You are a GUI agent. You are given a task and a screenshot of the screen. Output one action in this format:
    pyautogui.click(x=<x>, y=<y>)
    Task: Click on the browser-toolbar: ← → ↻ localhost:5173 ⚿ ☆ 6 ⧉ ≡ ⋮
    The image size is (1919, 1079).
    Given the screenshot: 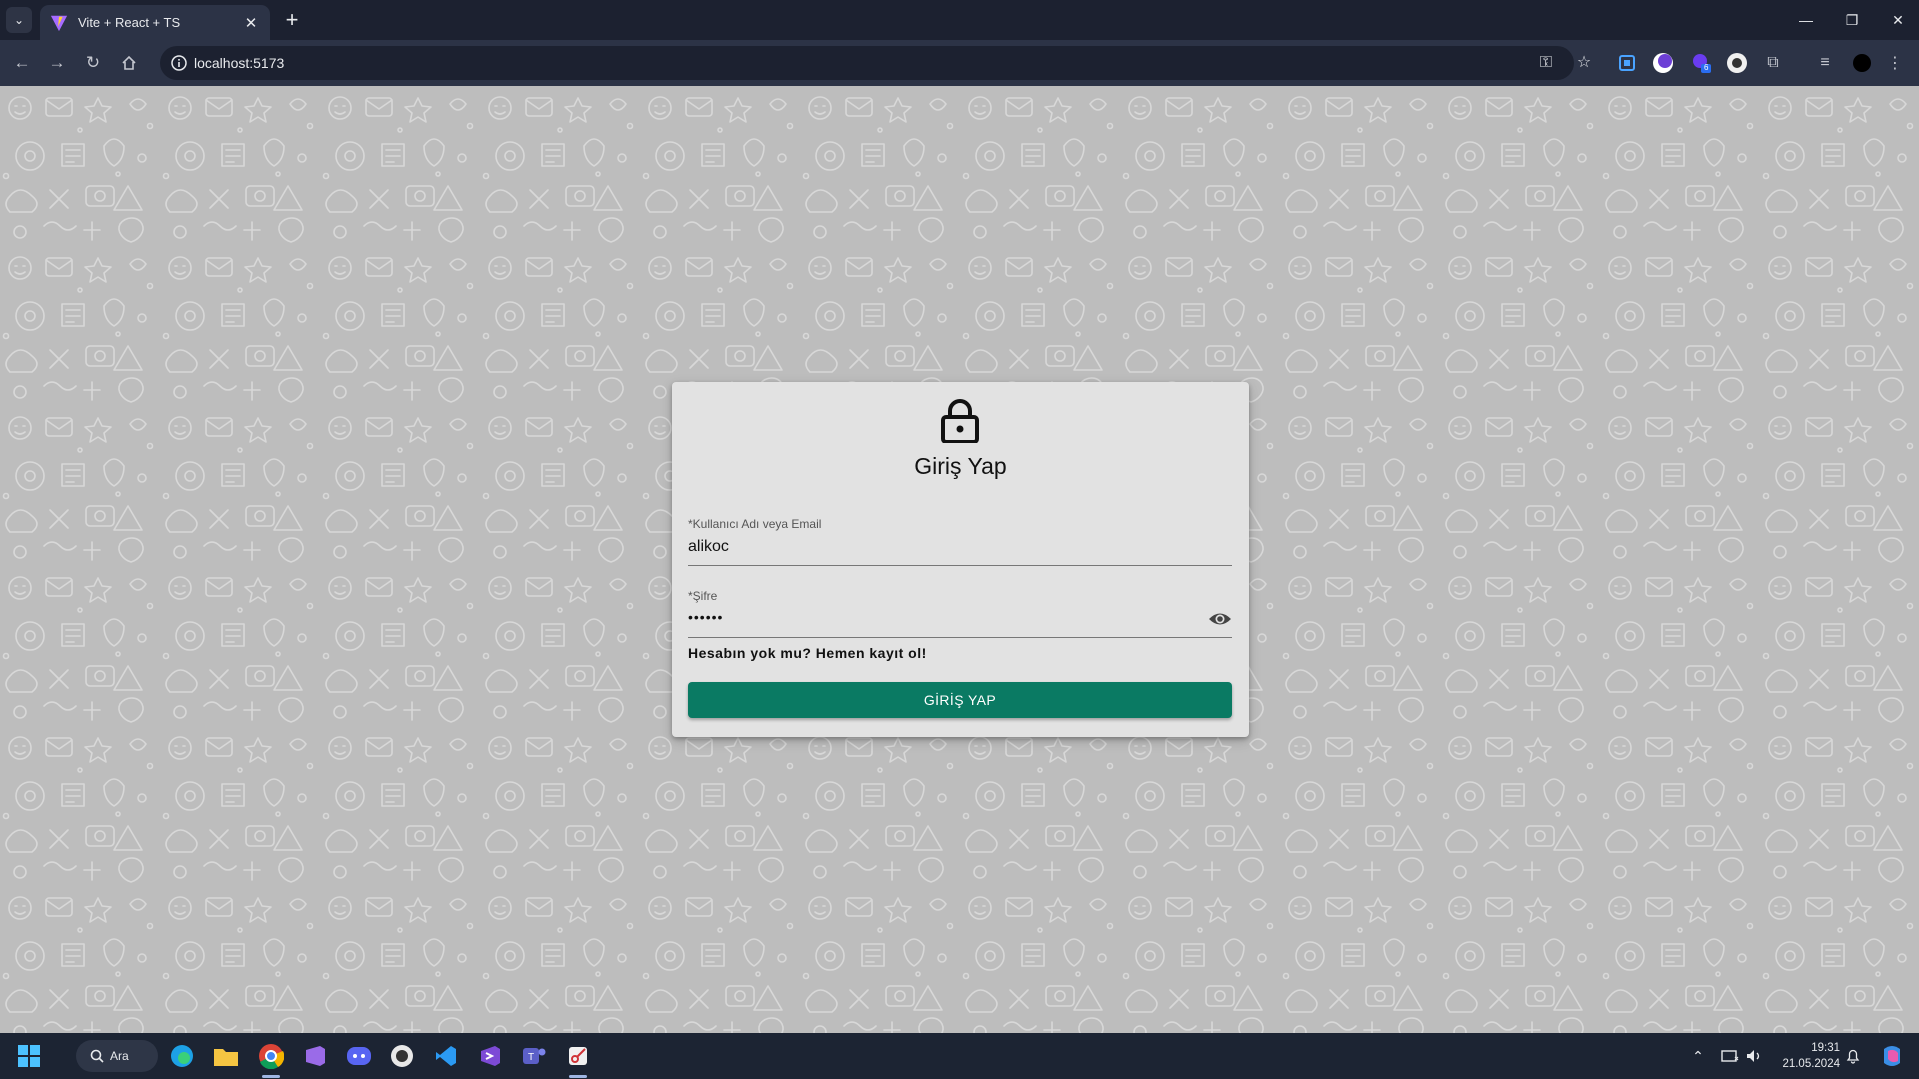 What is the action you would take?
    pyautogui.click(x=959, y=63)
    